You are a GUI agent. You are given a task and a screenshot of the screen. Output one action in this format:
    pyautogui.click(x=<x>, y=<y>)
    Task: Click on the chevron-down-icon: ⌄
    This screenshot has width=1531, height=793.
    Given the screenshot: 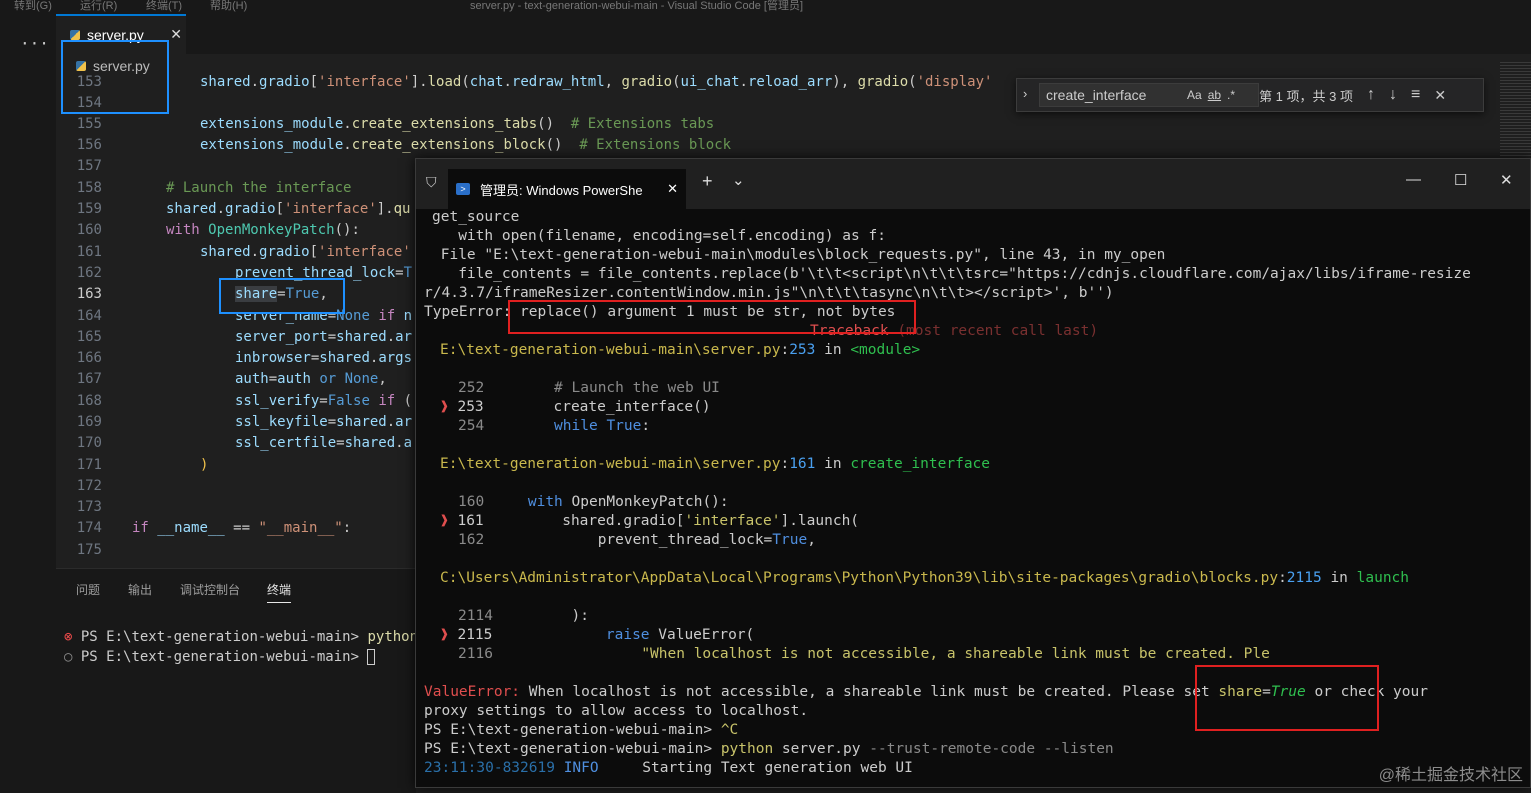 What is the action you would take?
    pyautogui.click(x=738, y=180)
    